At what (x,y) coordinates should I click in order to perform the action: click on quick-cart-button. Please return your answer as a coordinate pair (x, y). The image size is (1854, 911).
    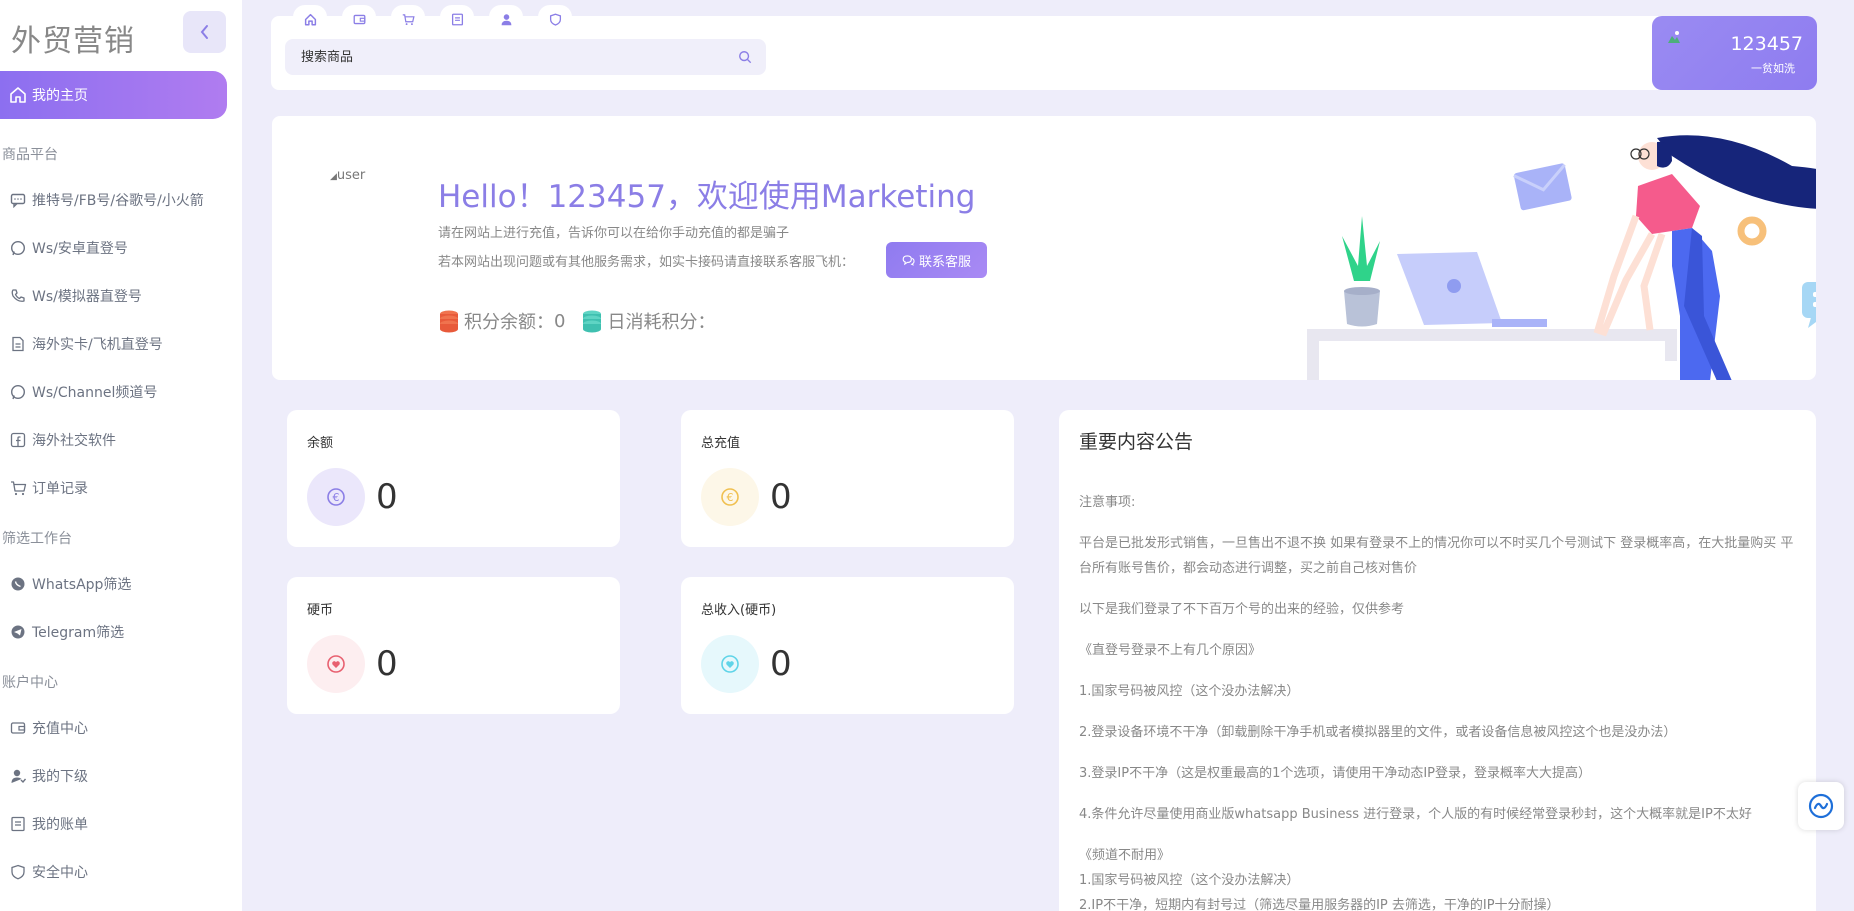
    Looking at the image, I should click on (408, 20).